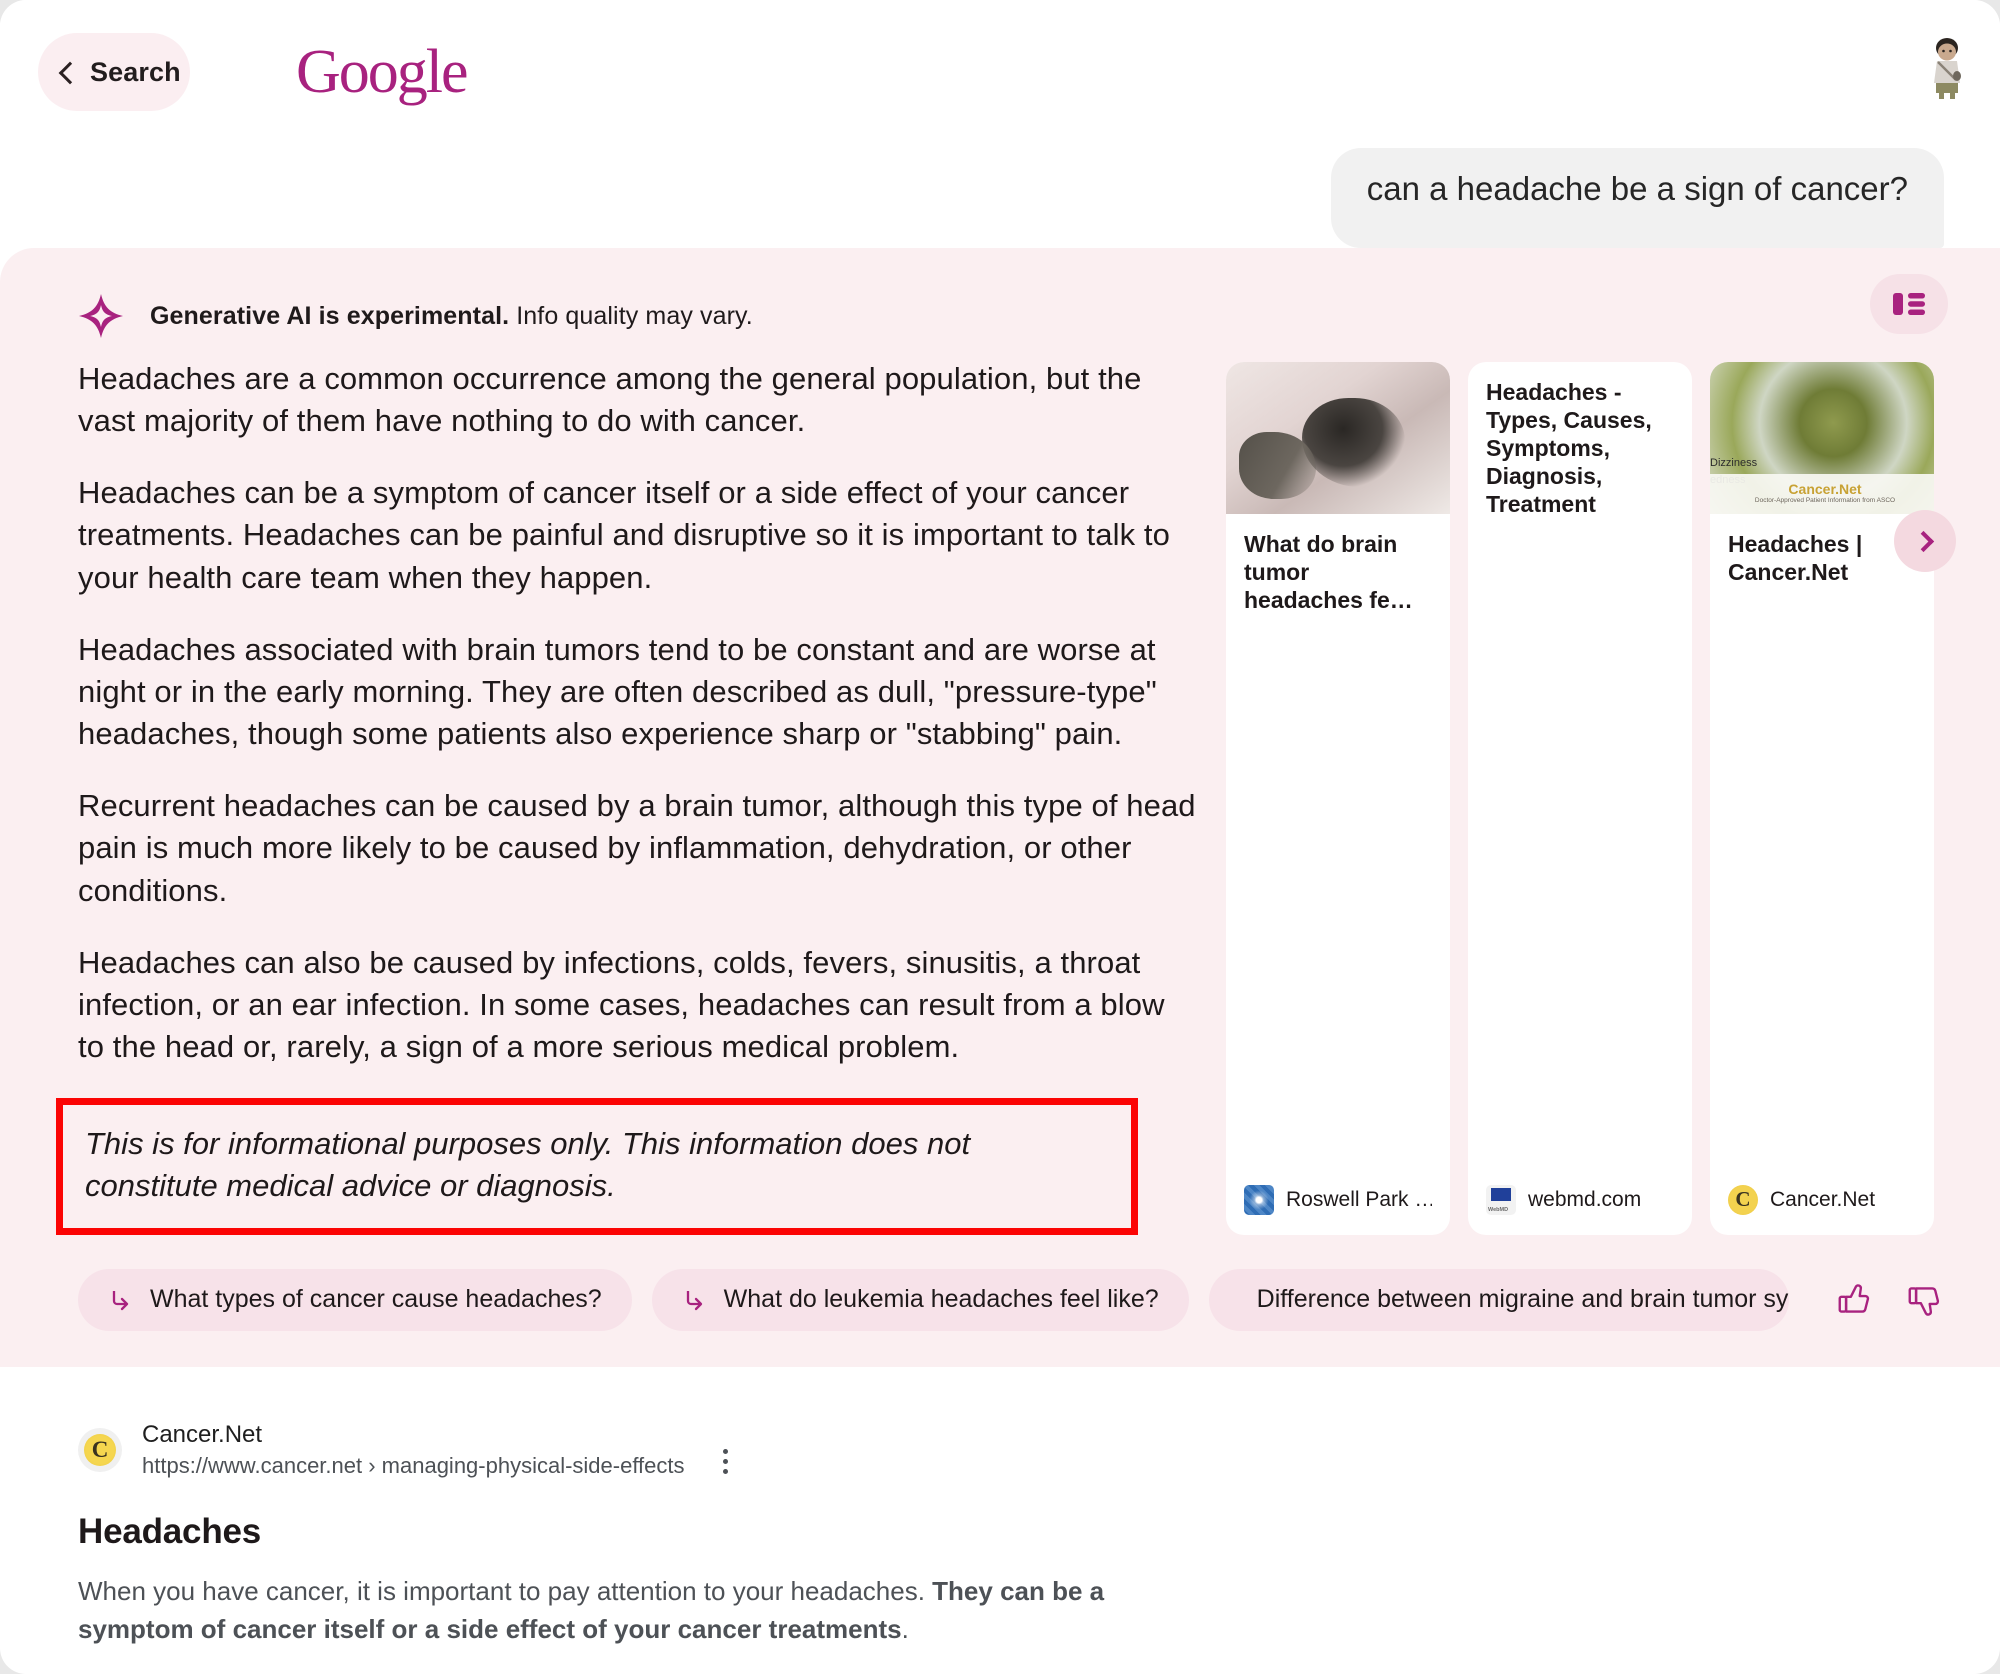 The image size is (2000, 1674). Describe the element at coordinates (202, 1434) in the screenshot. I see `result-site-name: Cancer.Net` at that location.